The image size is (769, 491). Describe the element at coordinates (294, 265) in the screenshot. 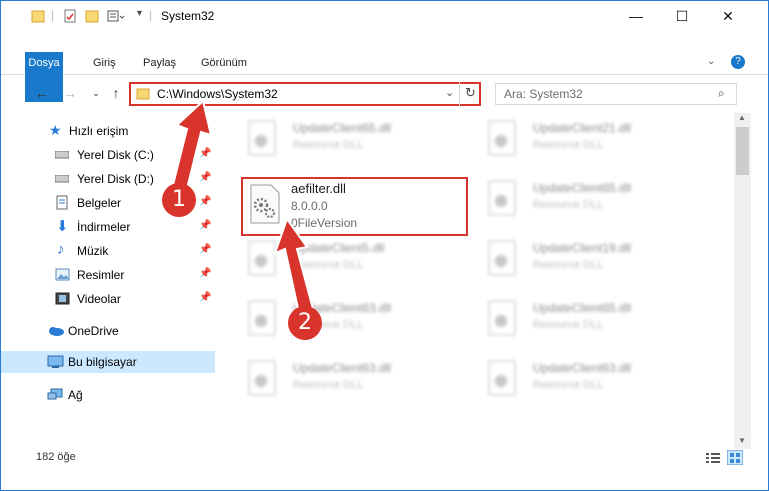

I see `arrow-2-shape` at that location.